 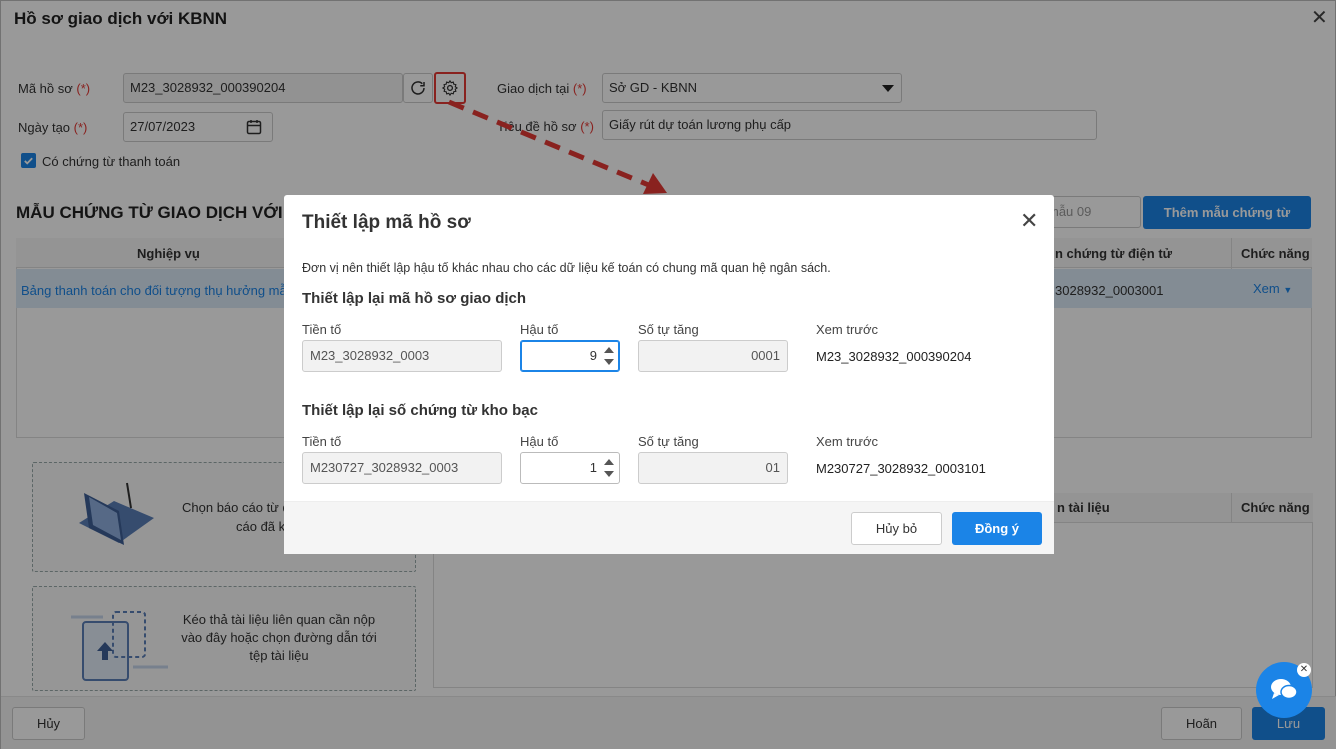 I want to click on s2-xem-truoc-label: Xem trước, so click(x=847, y=441).